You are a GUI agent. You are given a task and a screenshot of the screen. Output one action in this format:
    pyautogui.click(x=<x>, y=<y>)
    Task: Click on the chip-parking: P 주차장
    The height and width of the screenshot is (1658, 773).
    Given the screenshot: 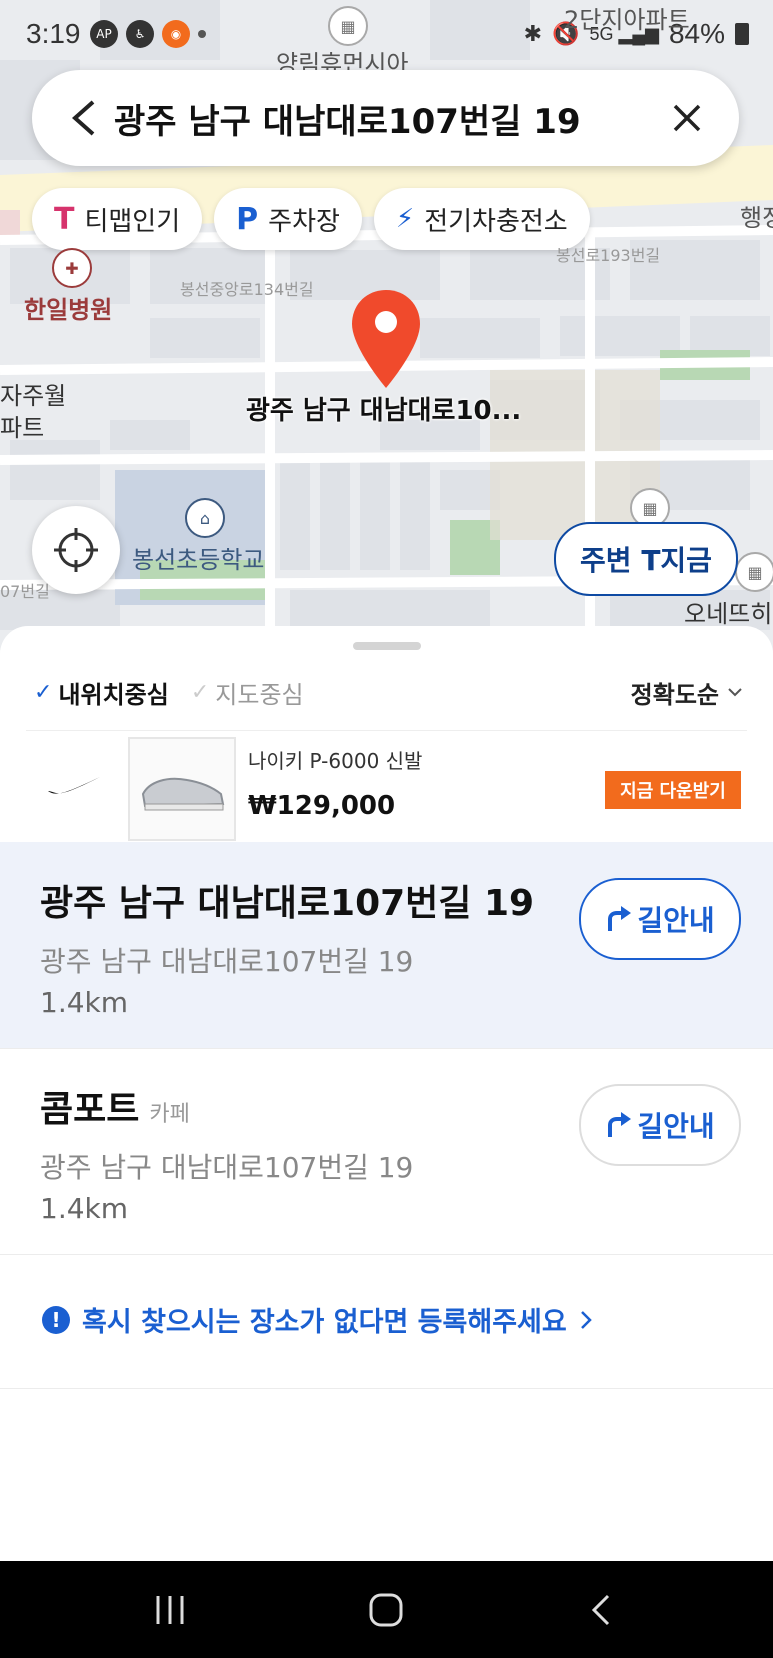 What is the action you would take?
    pyautogui.click(x=288, y=219)
    